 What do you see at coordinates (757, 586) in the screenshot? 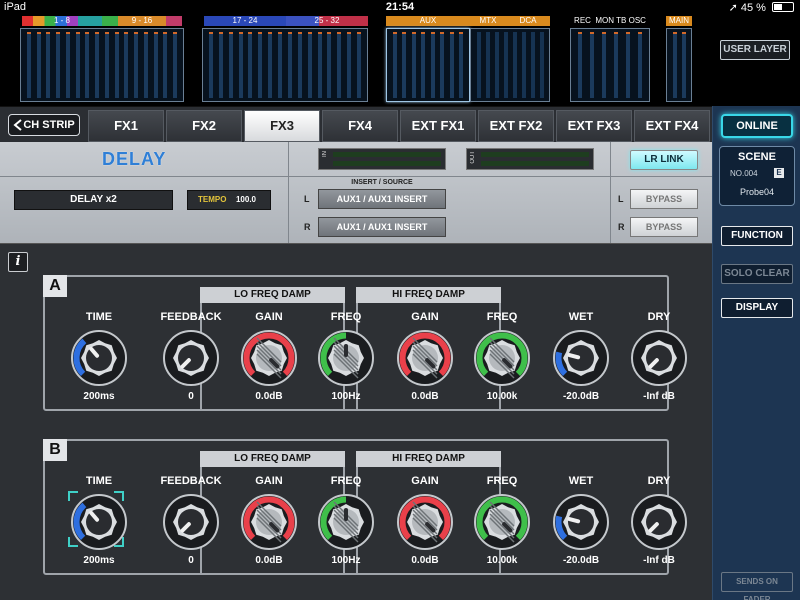
I see `sends-on-fader-button: SENDS ON FADER` at bounding box center [757, 586].